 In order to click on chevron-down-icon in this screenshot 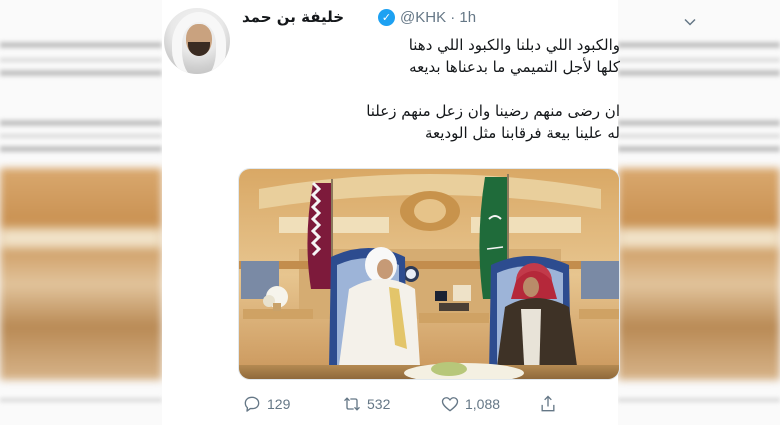, I will do `click(690, 22)`.